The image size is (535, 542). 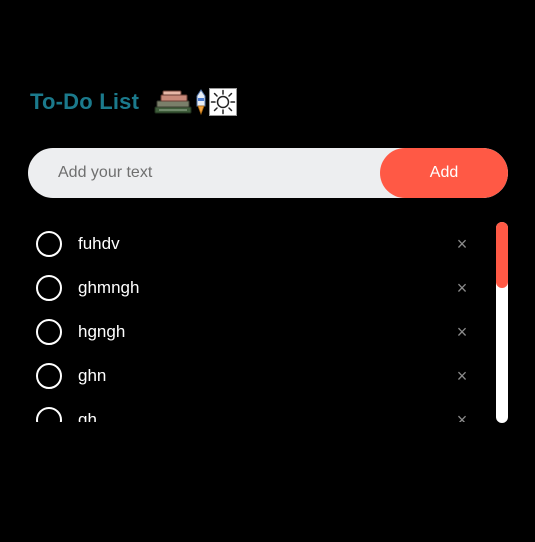 I want to click on scrollbar-thumb, so click(x=502, y=255).